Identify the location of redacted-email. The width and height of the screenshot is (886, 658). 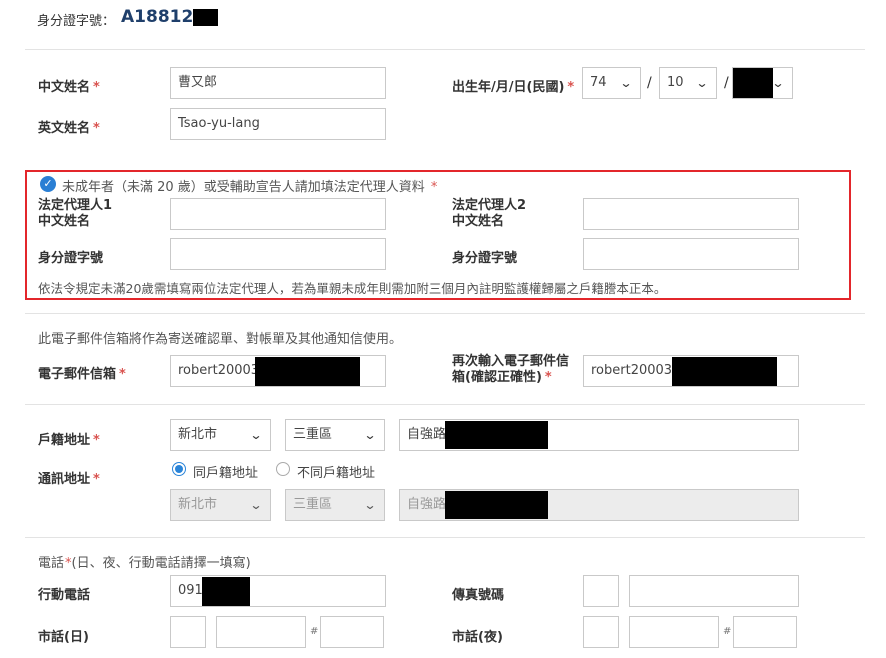
(307, 371).